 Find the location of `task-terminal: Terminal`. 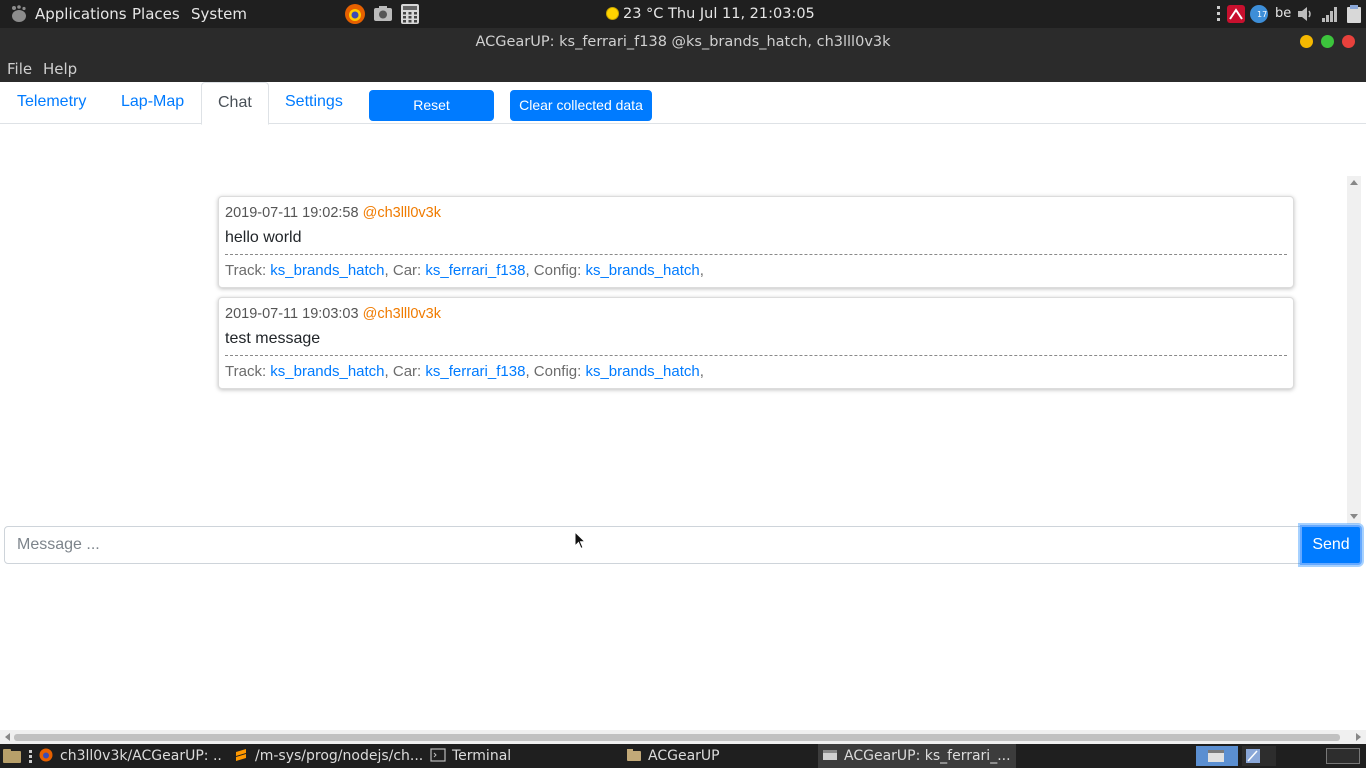

task-terminal: Terminal is located at coordinates (523, 756).